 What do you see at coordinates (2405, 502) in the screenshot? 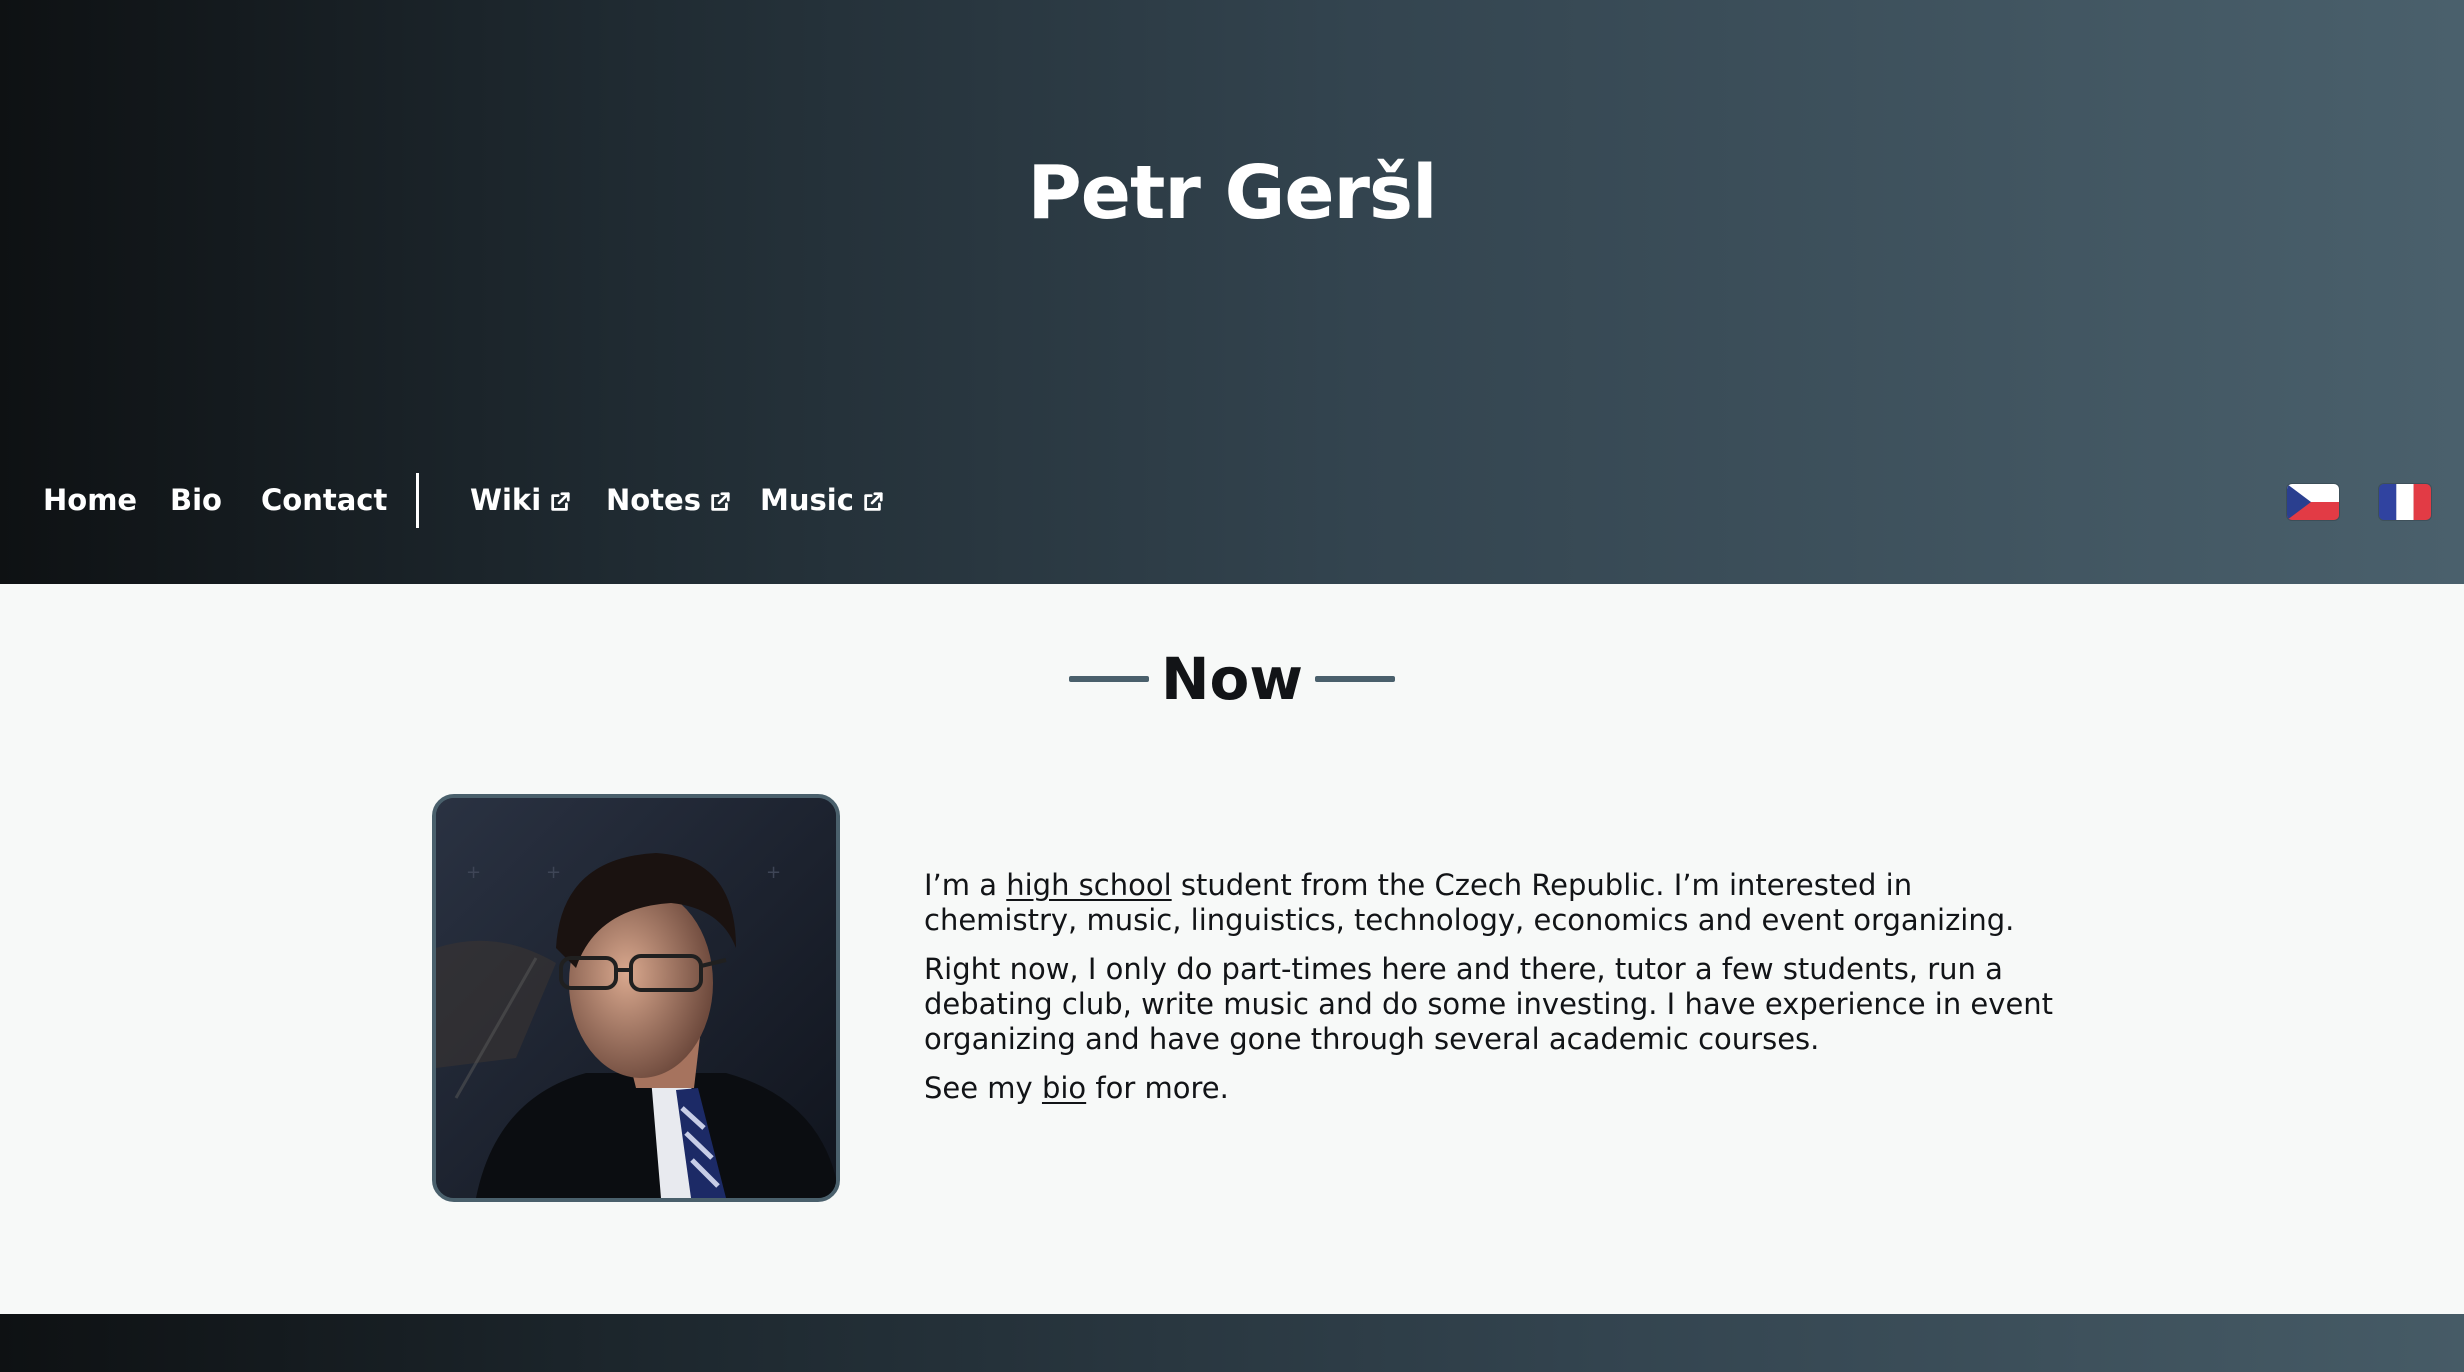
I see `french-flag-icon` at bounding box center [2405, 502].